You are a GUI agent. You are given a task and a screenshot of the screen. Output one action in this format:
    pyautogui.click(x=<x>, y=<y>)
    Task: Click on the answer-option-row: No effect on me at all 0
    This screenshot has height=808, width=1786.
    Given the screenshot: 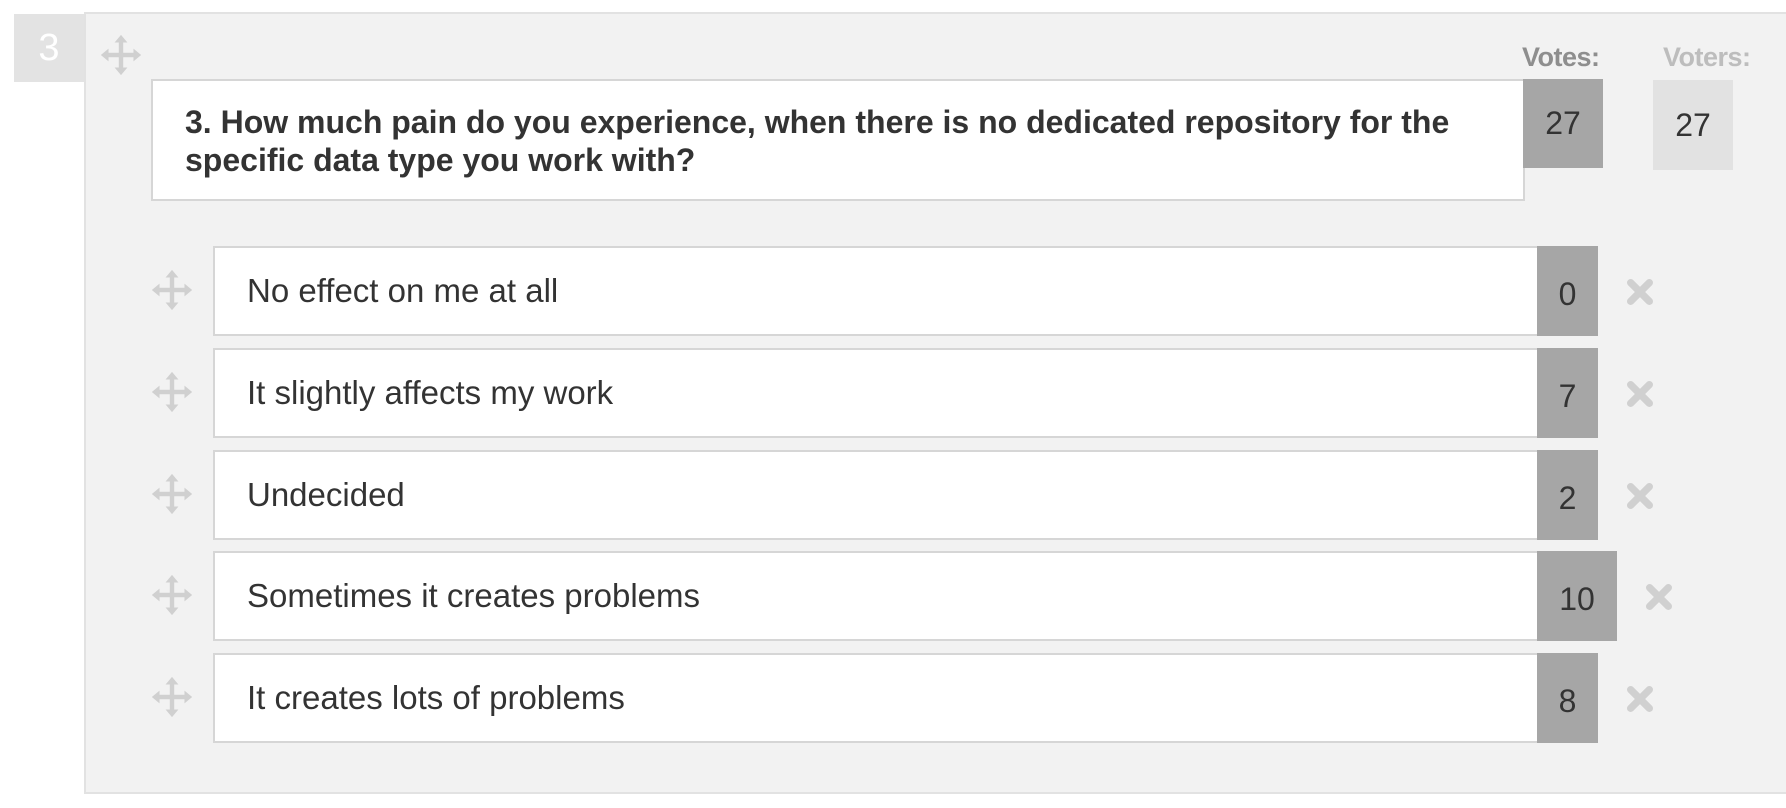 What is the action you would take?
    pyautogui.click(x=893, y=291)
    